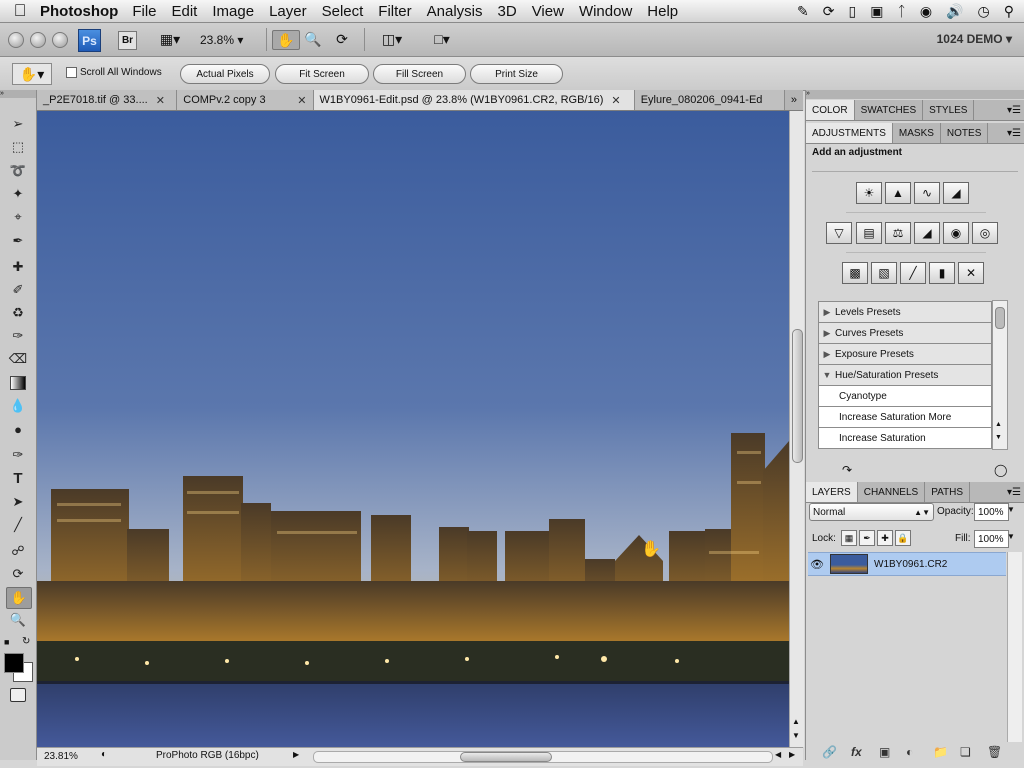 The height and width of the screenshot is (768, 1024). What do you see at coordinates (974, 39) in the screenshot?
I see `workspace-switcher: 1024 DEMO ▾` at bounding box center [974, 39].